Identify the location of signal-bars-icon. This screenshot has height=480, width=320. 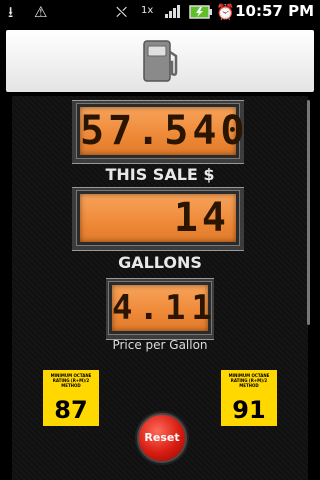
(173, 13).